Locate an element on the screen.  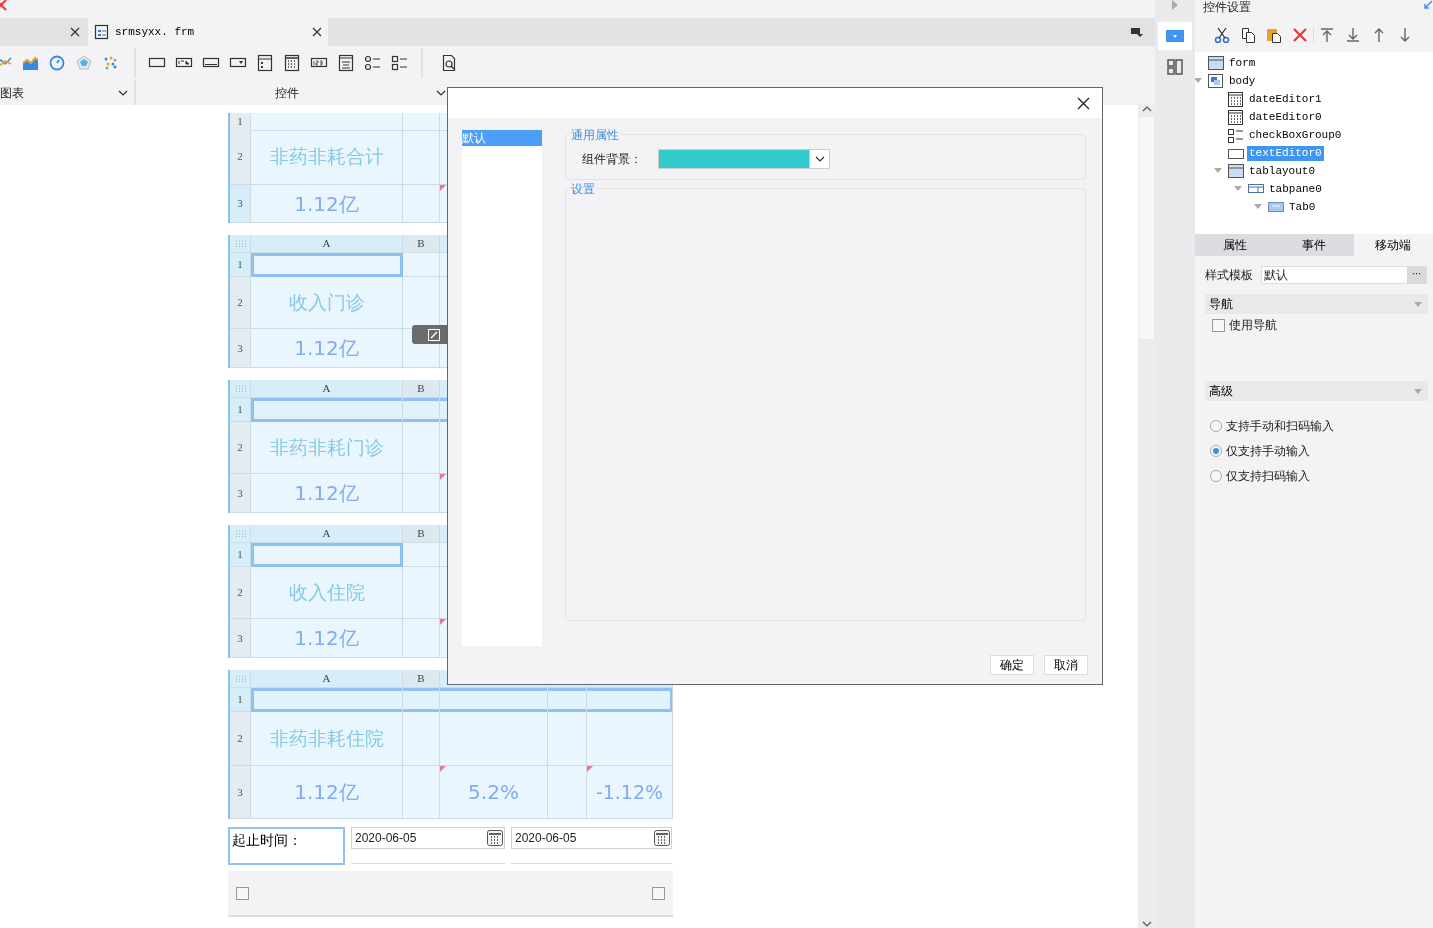
style-template-field: 默认 ··· is located at coordinates (1344, 275).